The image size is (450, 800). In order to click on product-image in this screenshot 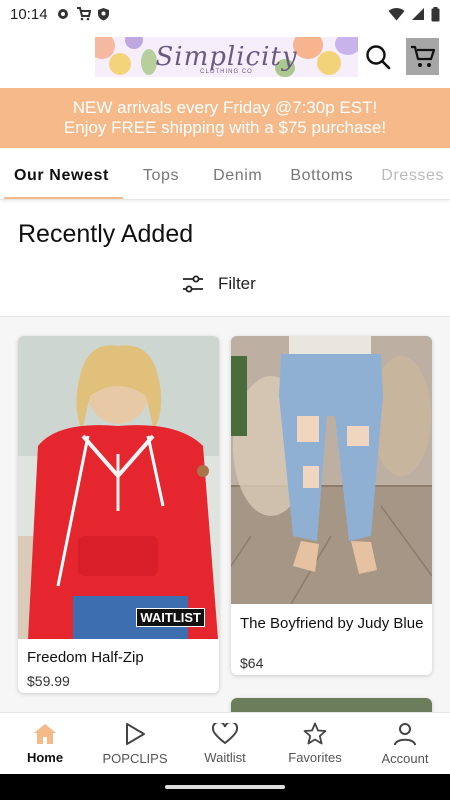, I will do `click(331, 470)`.